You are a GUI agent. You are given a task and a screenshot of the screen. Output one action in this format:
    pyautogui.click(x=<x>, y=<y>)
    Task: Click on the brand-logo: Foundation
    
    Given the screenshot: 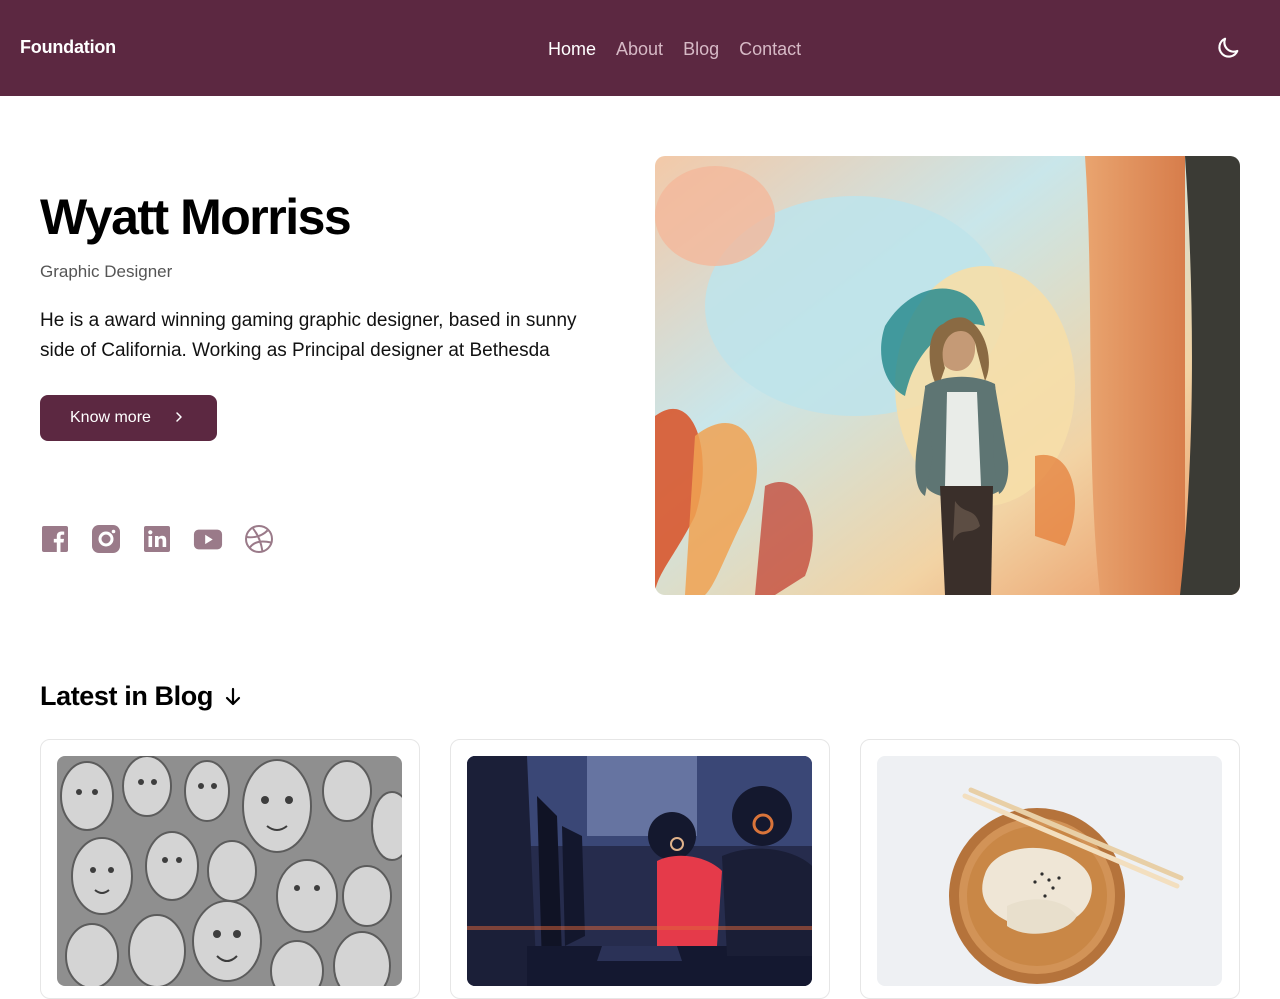 What is the action you would take?
    pyautogui.click(x=68, y=47)
    